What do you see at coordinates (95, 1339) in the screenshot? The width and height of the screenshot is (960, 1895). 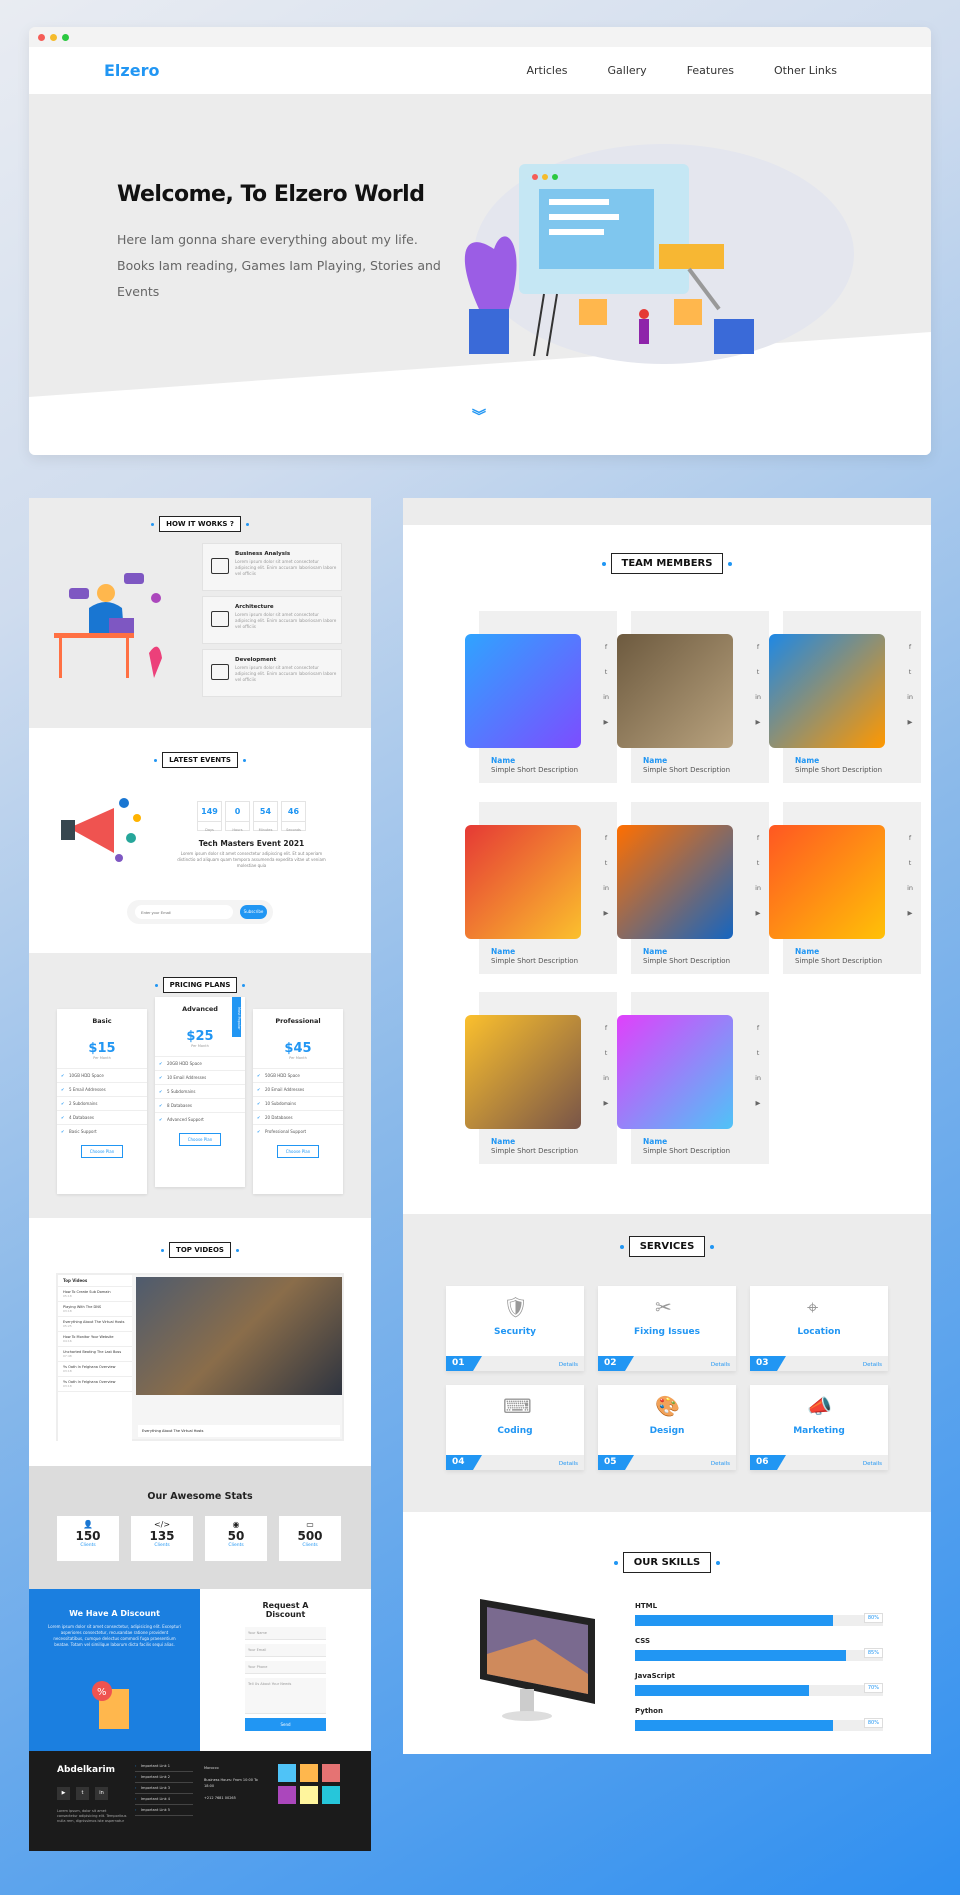 I see `video-item: How To Monitor Your Website 04:16` at bounding box center [95, 1339].